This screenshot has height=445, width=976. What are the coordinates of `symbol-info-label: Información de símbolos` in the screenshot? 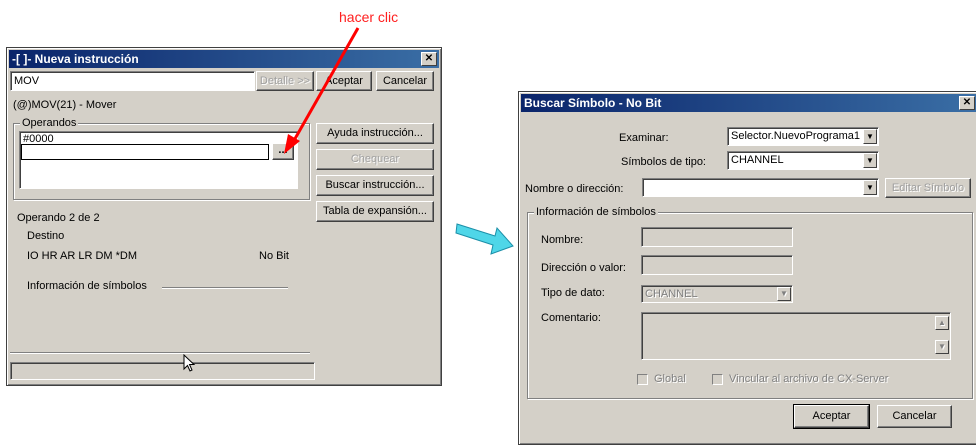 It's located at (87, 286).